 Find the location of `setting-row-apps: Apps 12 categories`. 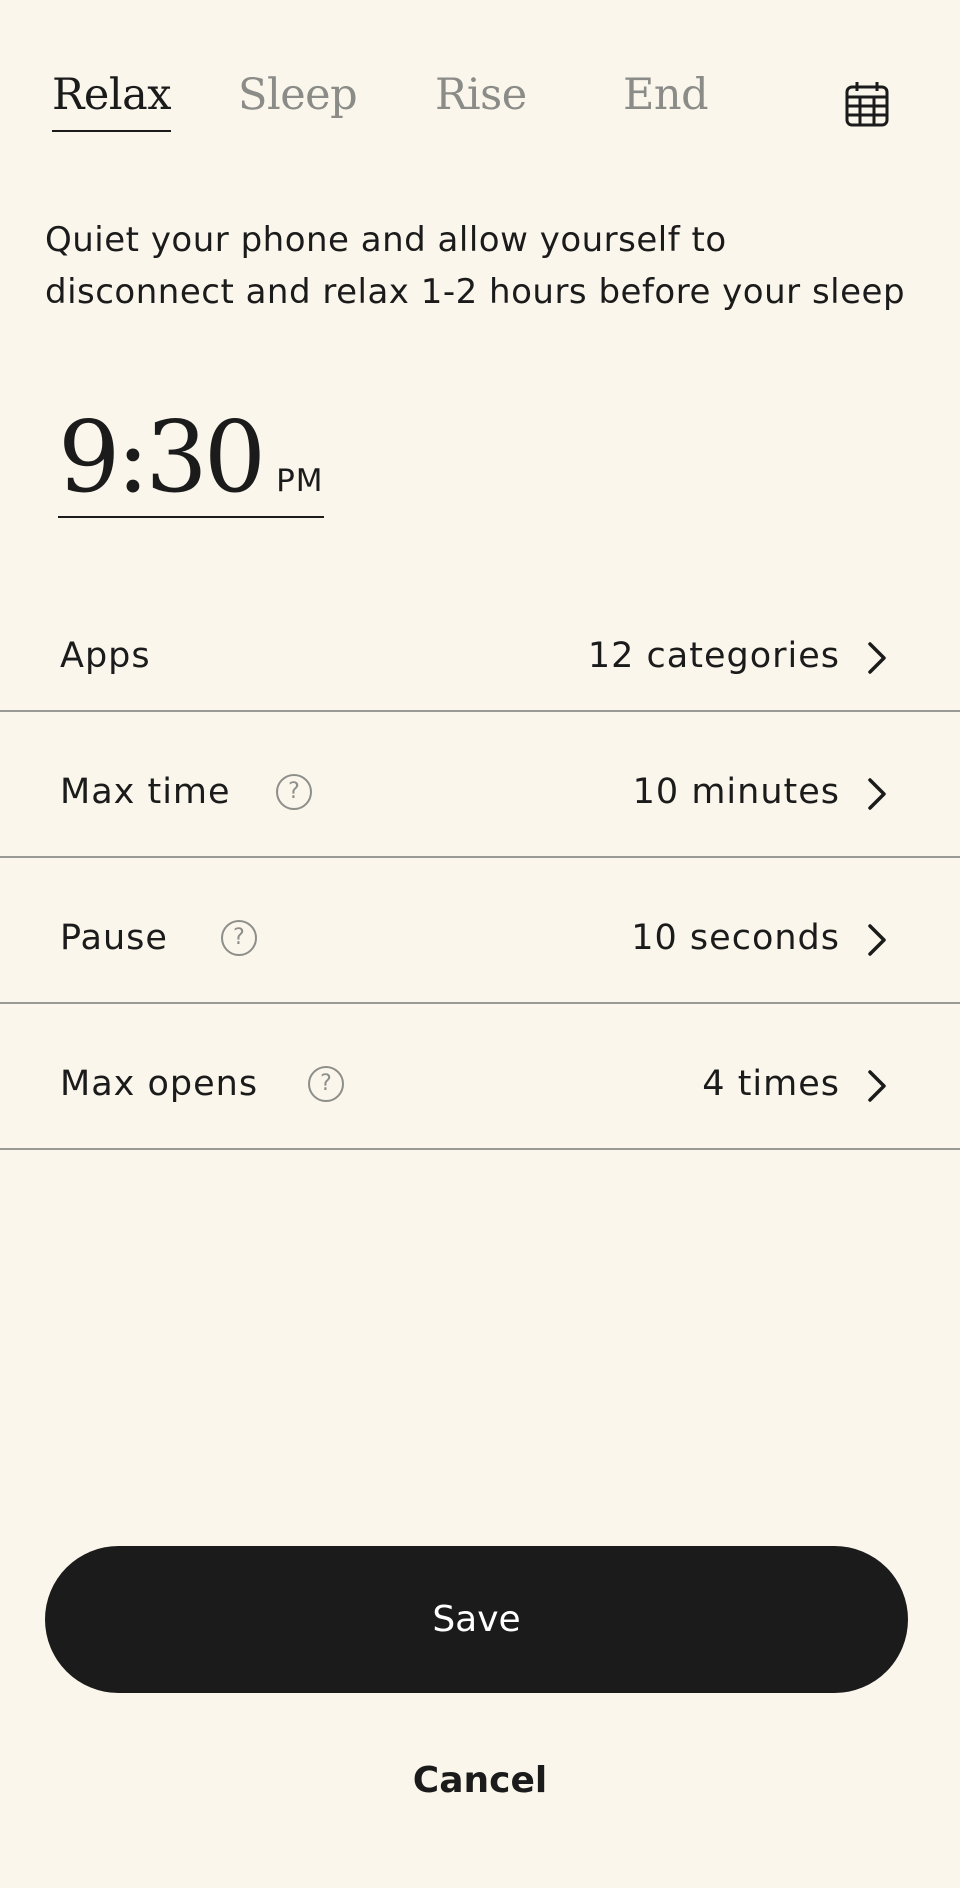

setting-row-apps: Apps 12 categories is located at coordinates (480, 657).